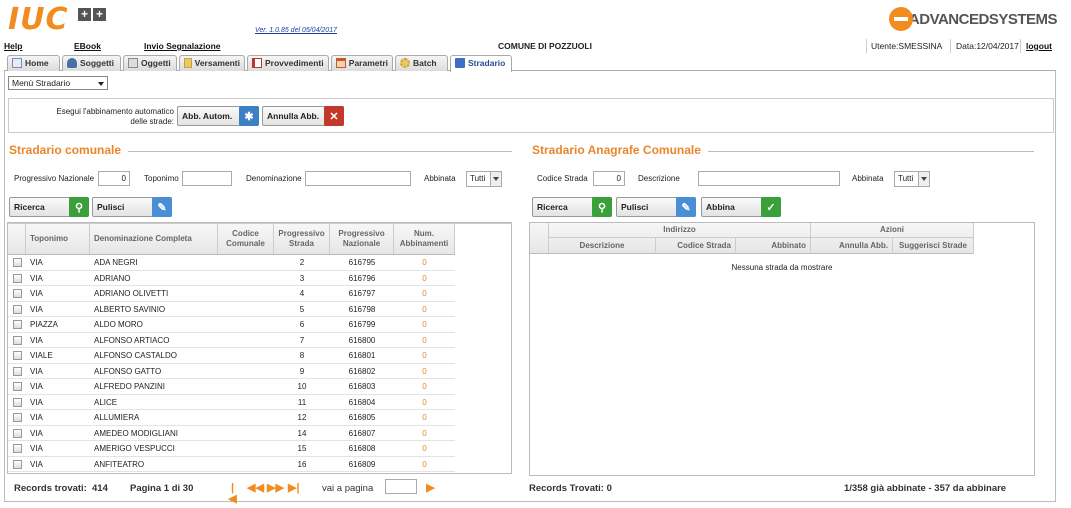 Image resolution: width=1071 pixels, height=508 pixels. What do you see at coordinates (362, 239) in the screenshot?
I see `header-prog-naz: Progressivo Nazionale` at bounding box center [362, 239].